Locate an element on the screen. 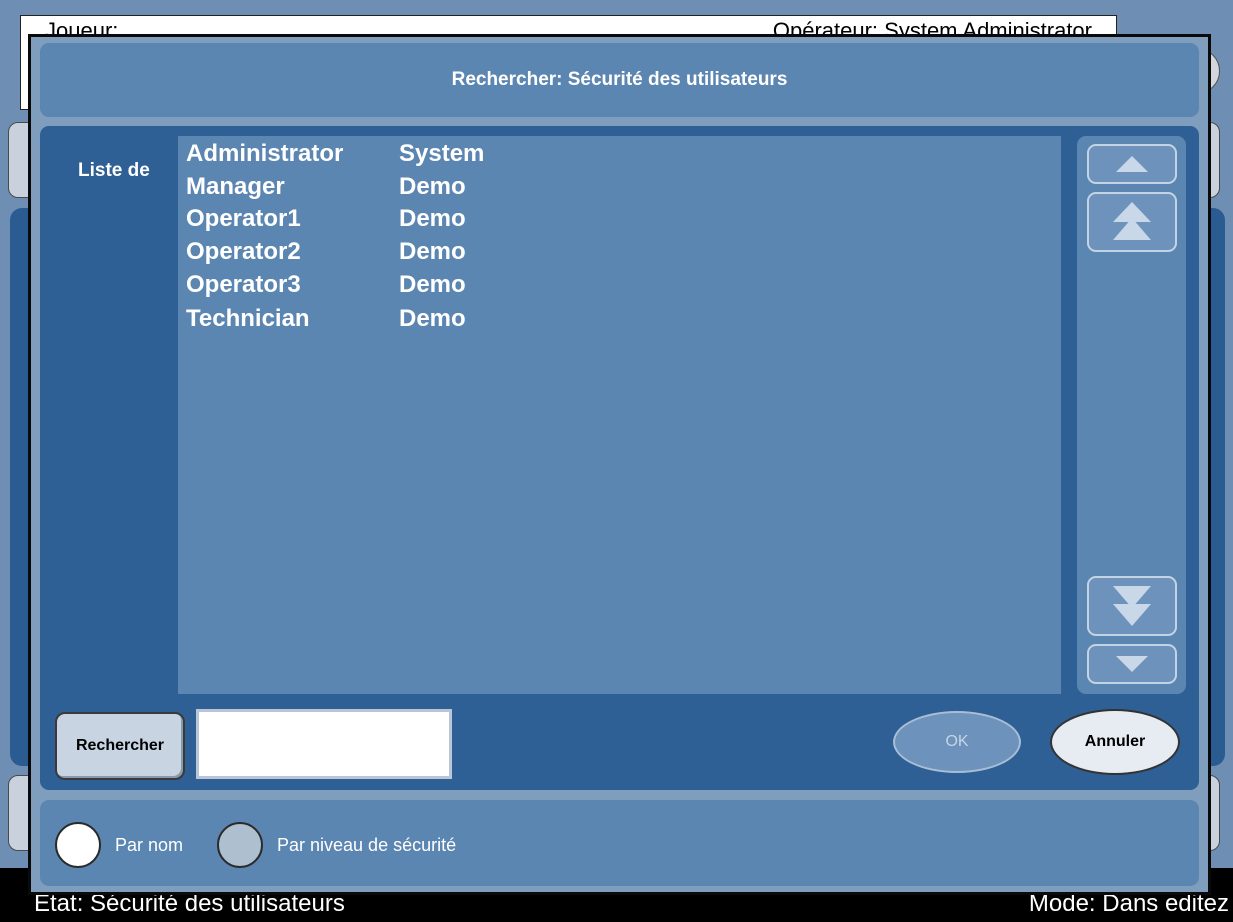 The height and width of the screenshot is (922, 1233). dialog-title-bar: Rechercher: Sécurité des utilisateurs is located at coordinates (619, 80).